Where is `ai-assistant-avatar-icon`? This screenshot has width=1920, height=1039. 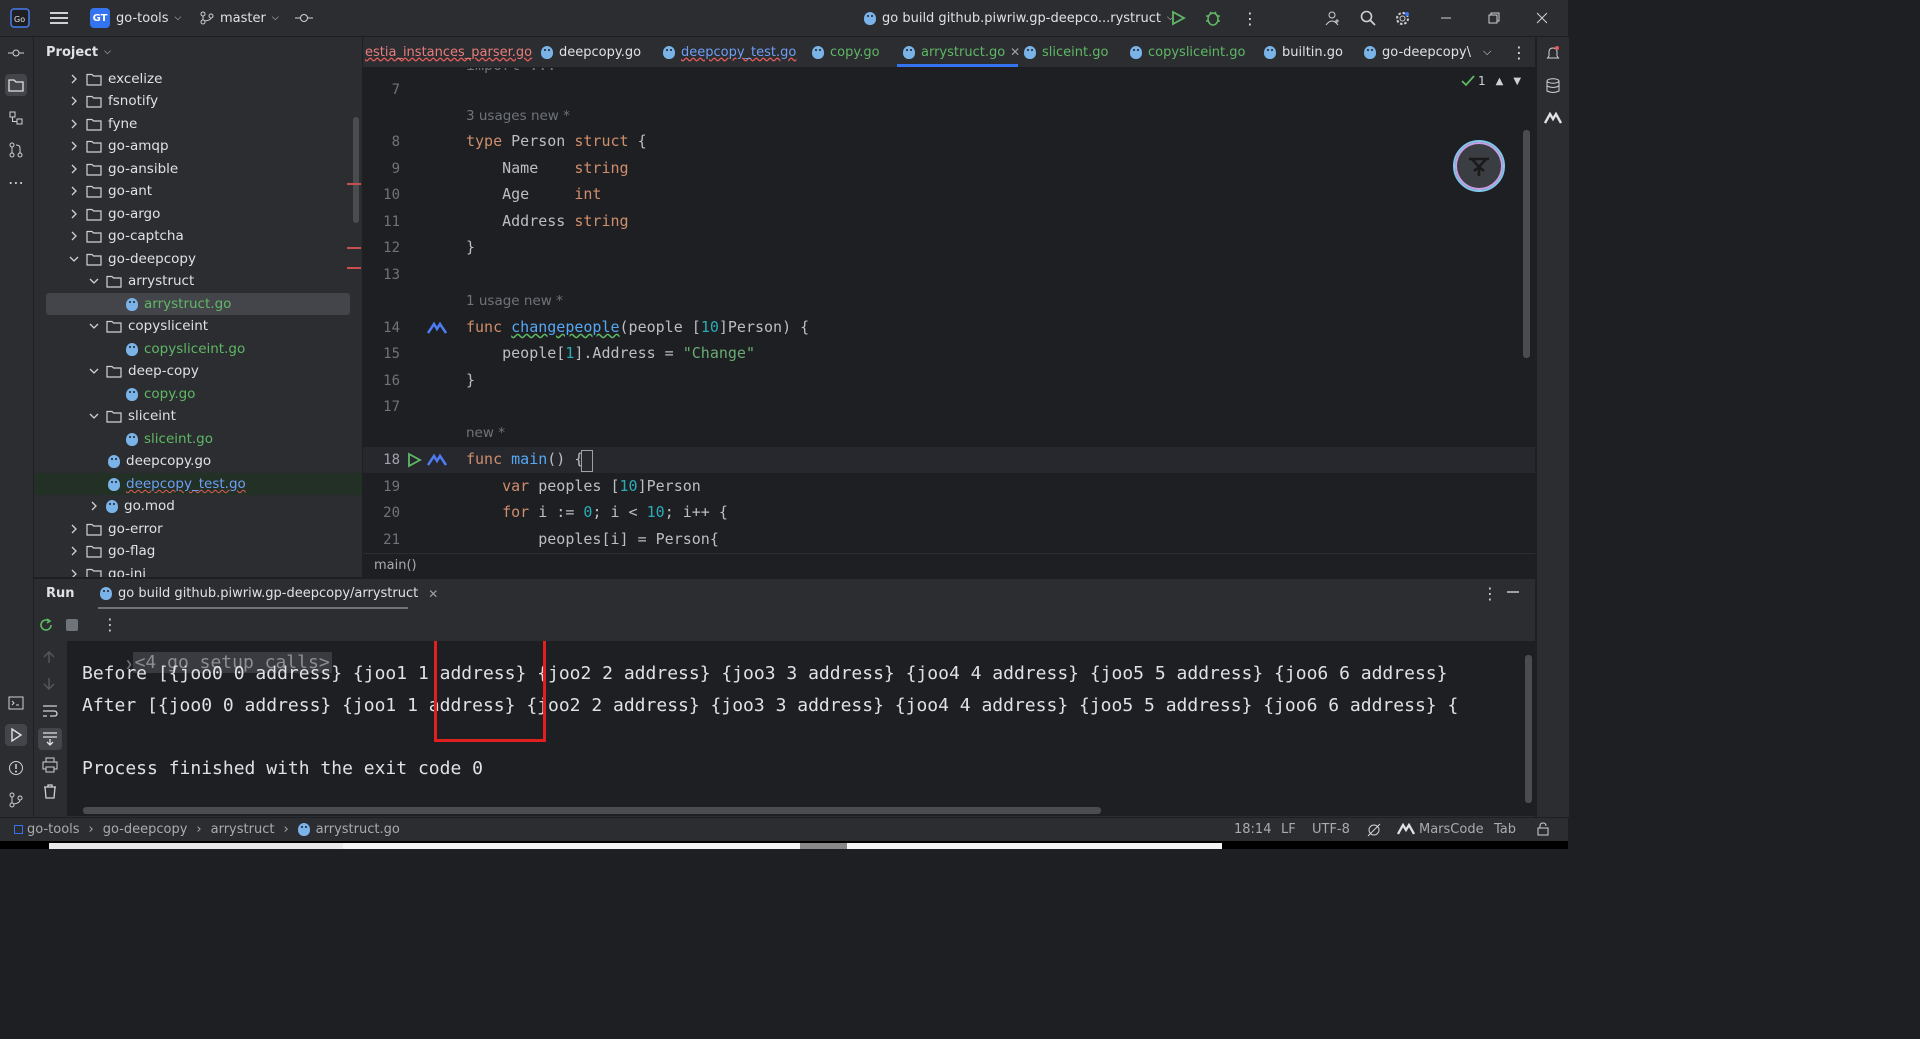 ai-assistant-avatar-icon is located at coordinates (1479, 166).